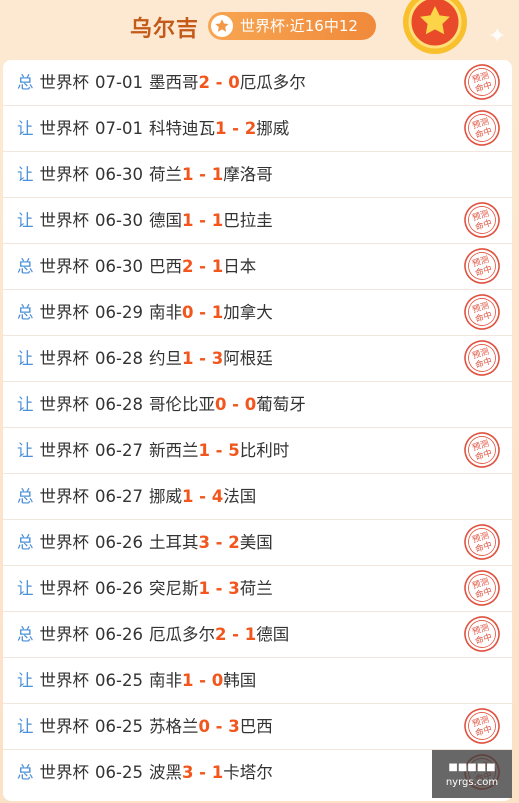  I want to click on match-row: 让世界杯 06-30 德国1 - 1巴拉圭 预测 命中, so click(257, 221).